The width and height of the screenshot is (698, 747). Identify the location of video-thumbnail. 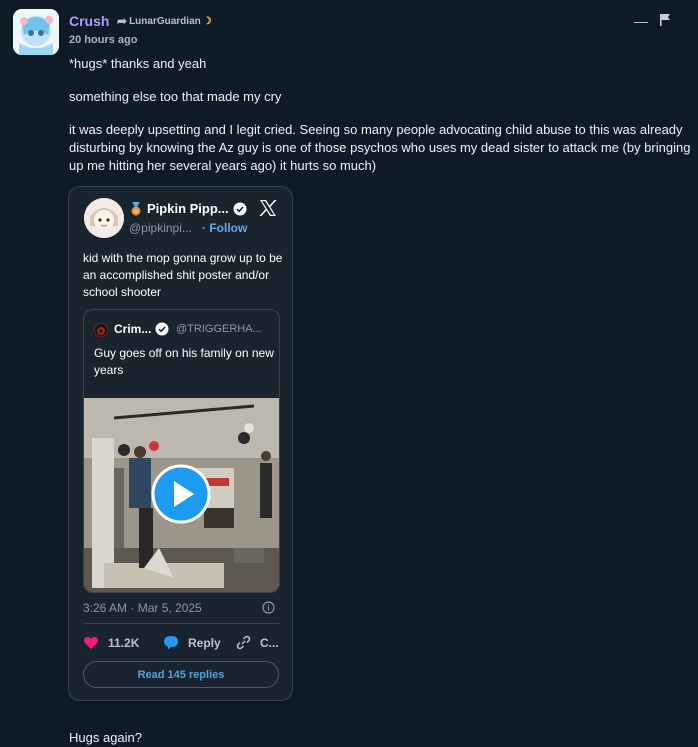
(181, 495).